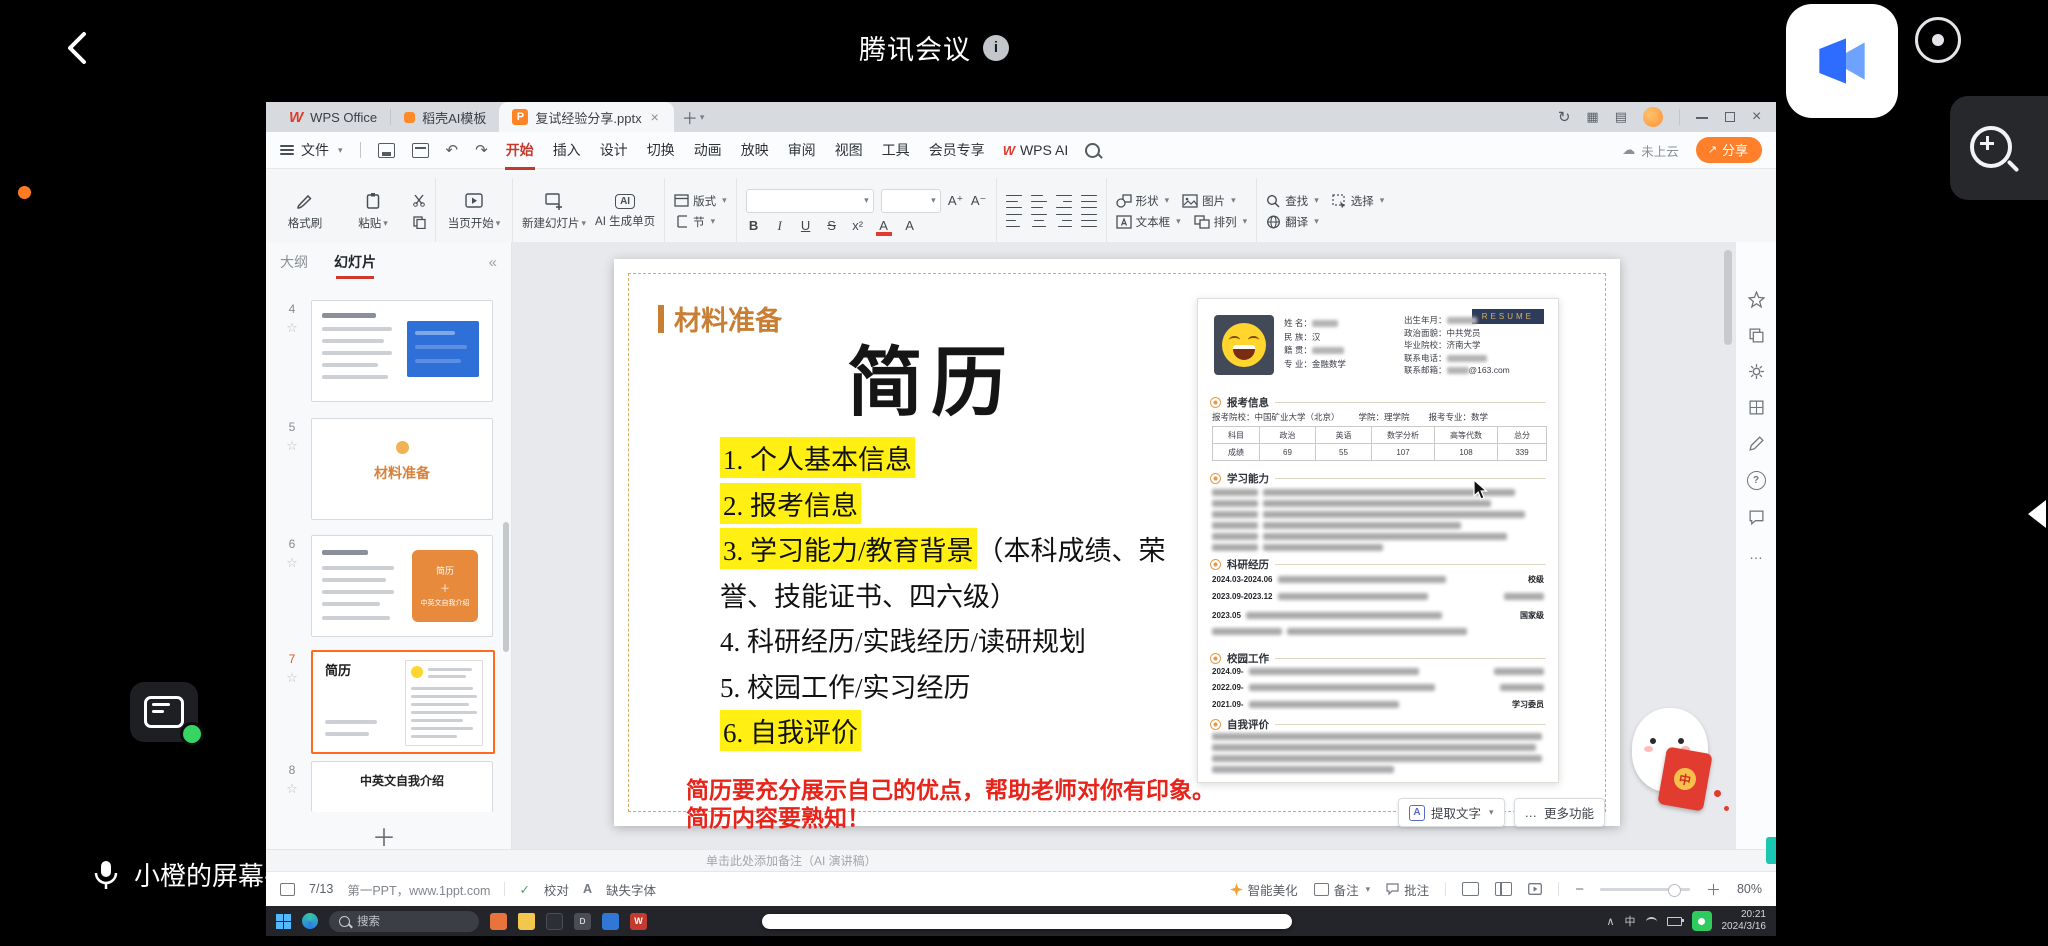 Image resolution: width=2048 pixels, height=946 pixels. I want to click on layout-switch-icon: ▤, so click(1621, 117).